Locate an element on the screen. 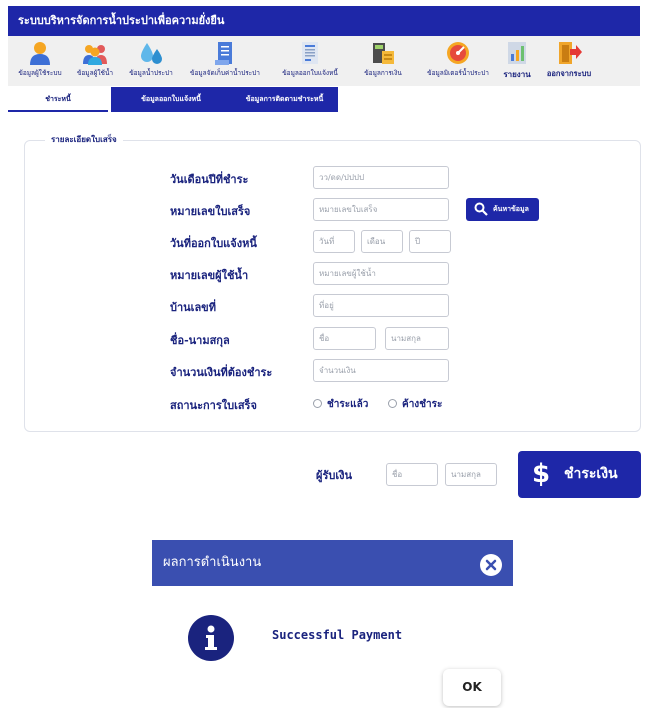 The height and width of the screenshot is (708, 649). payment-date-input: วว/ดด/ปปปป is located at coordinates (381, 177).